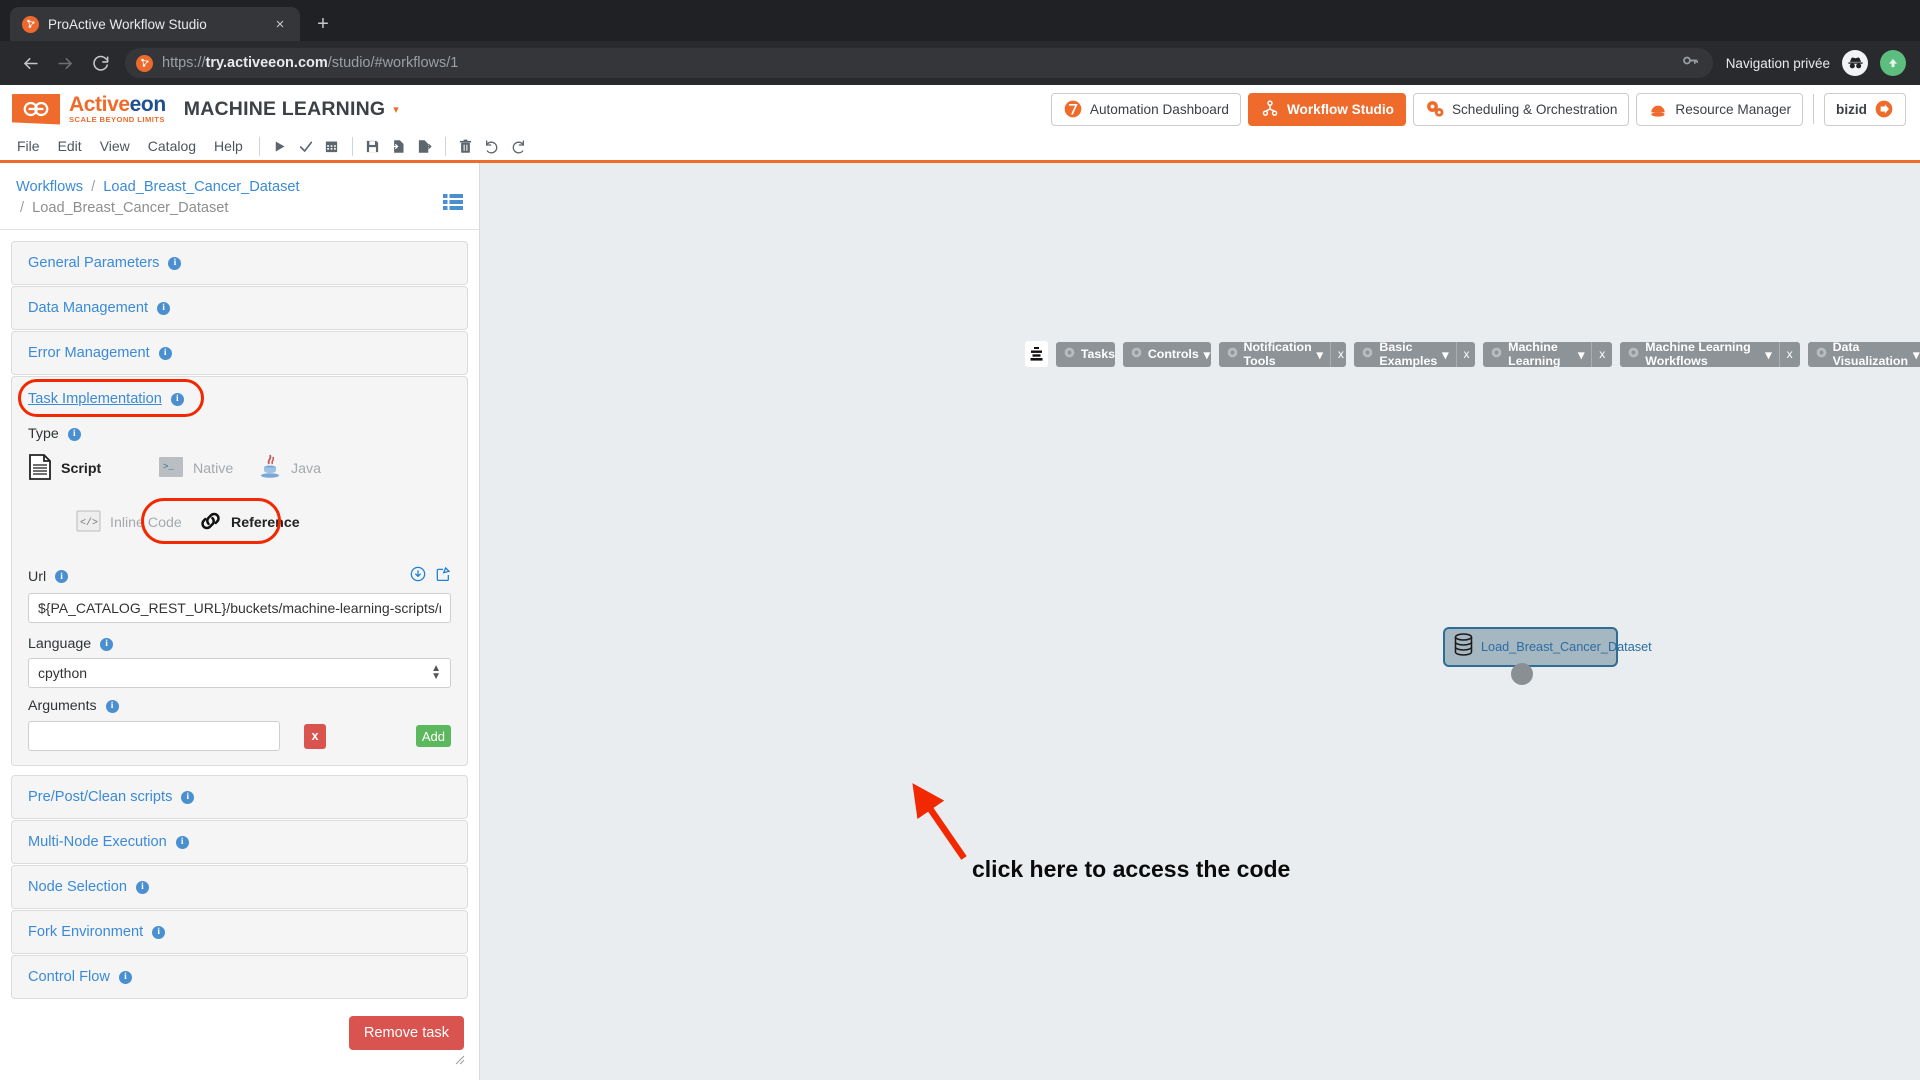 The image size is (1920, 1080). I want to click on remove-task-button: Remove task, so click(406, 1033).